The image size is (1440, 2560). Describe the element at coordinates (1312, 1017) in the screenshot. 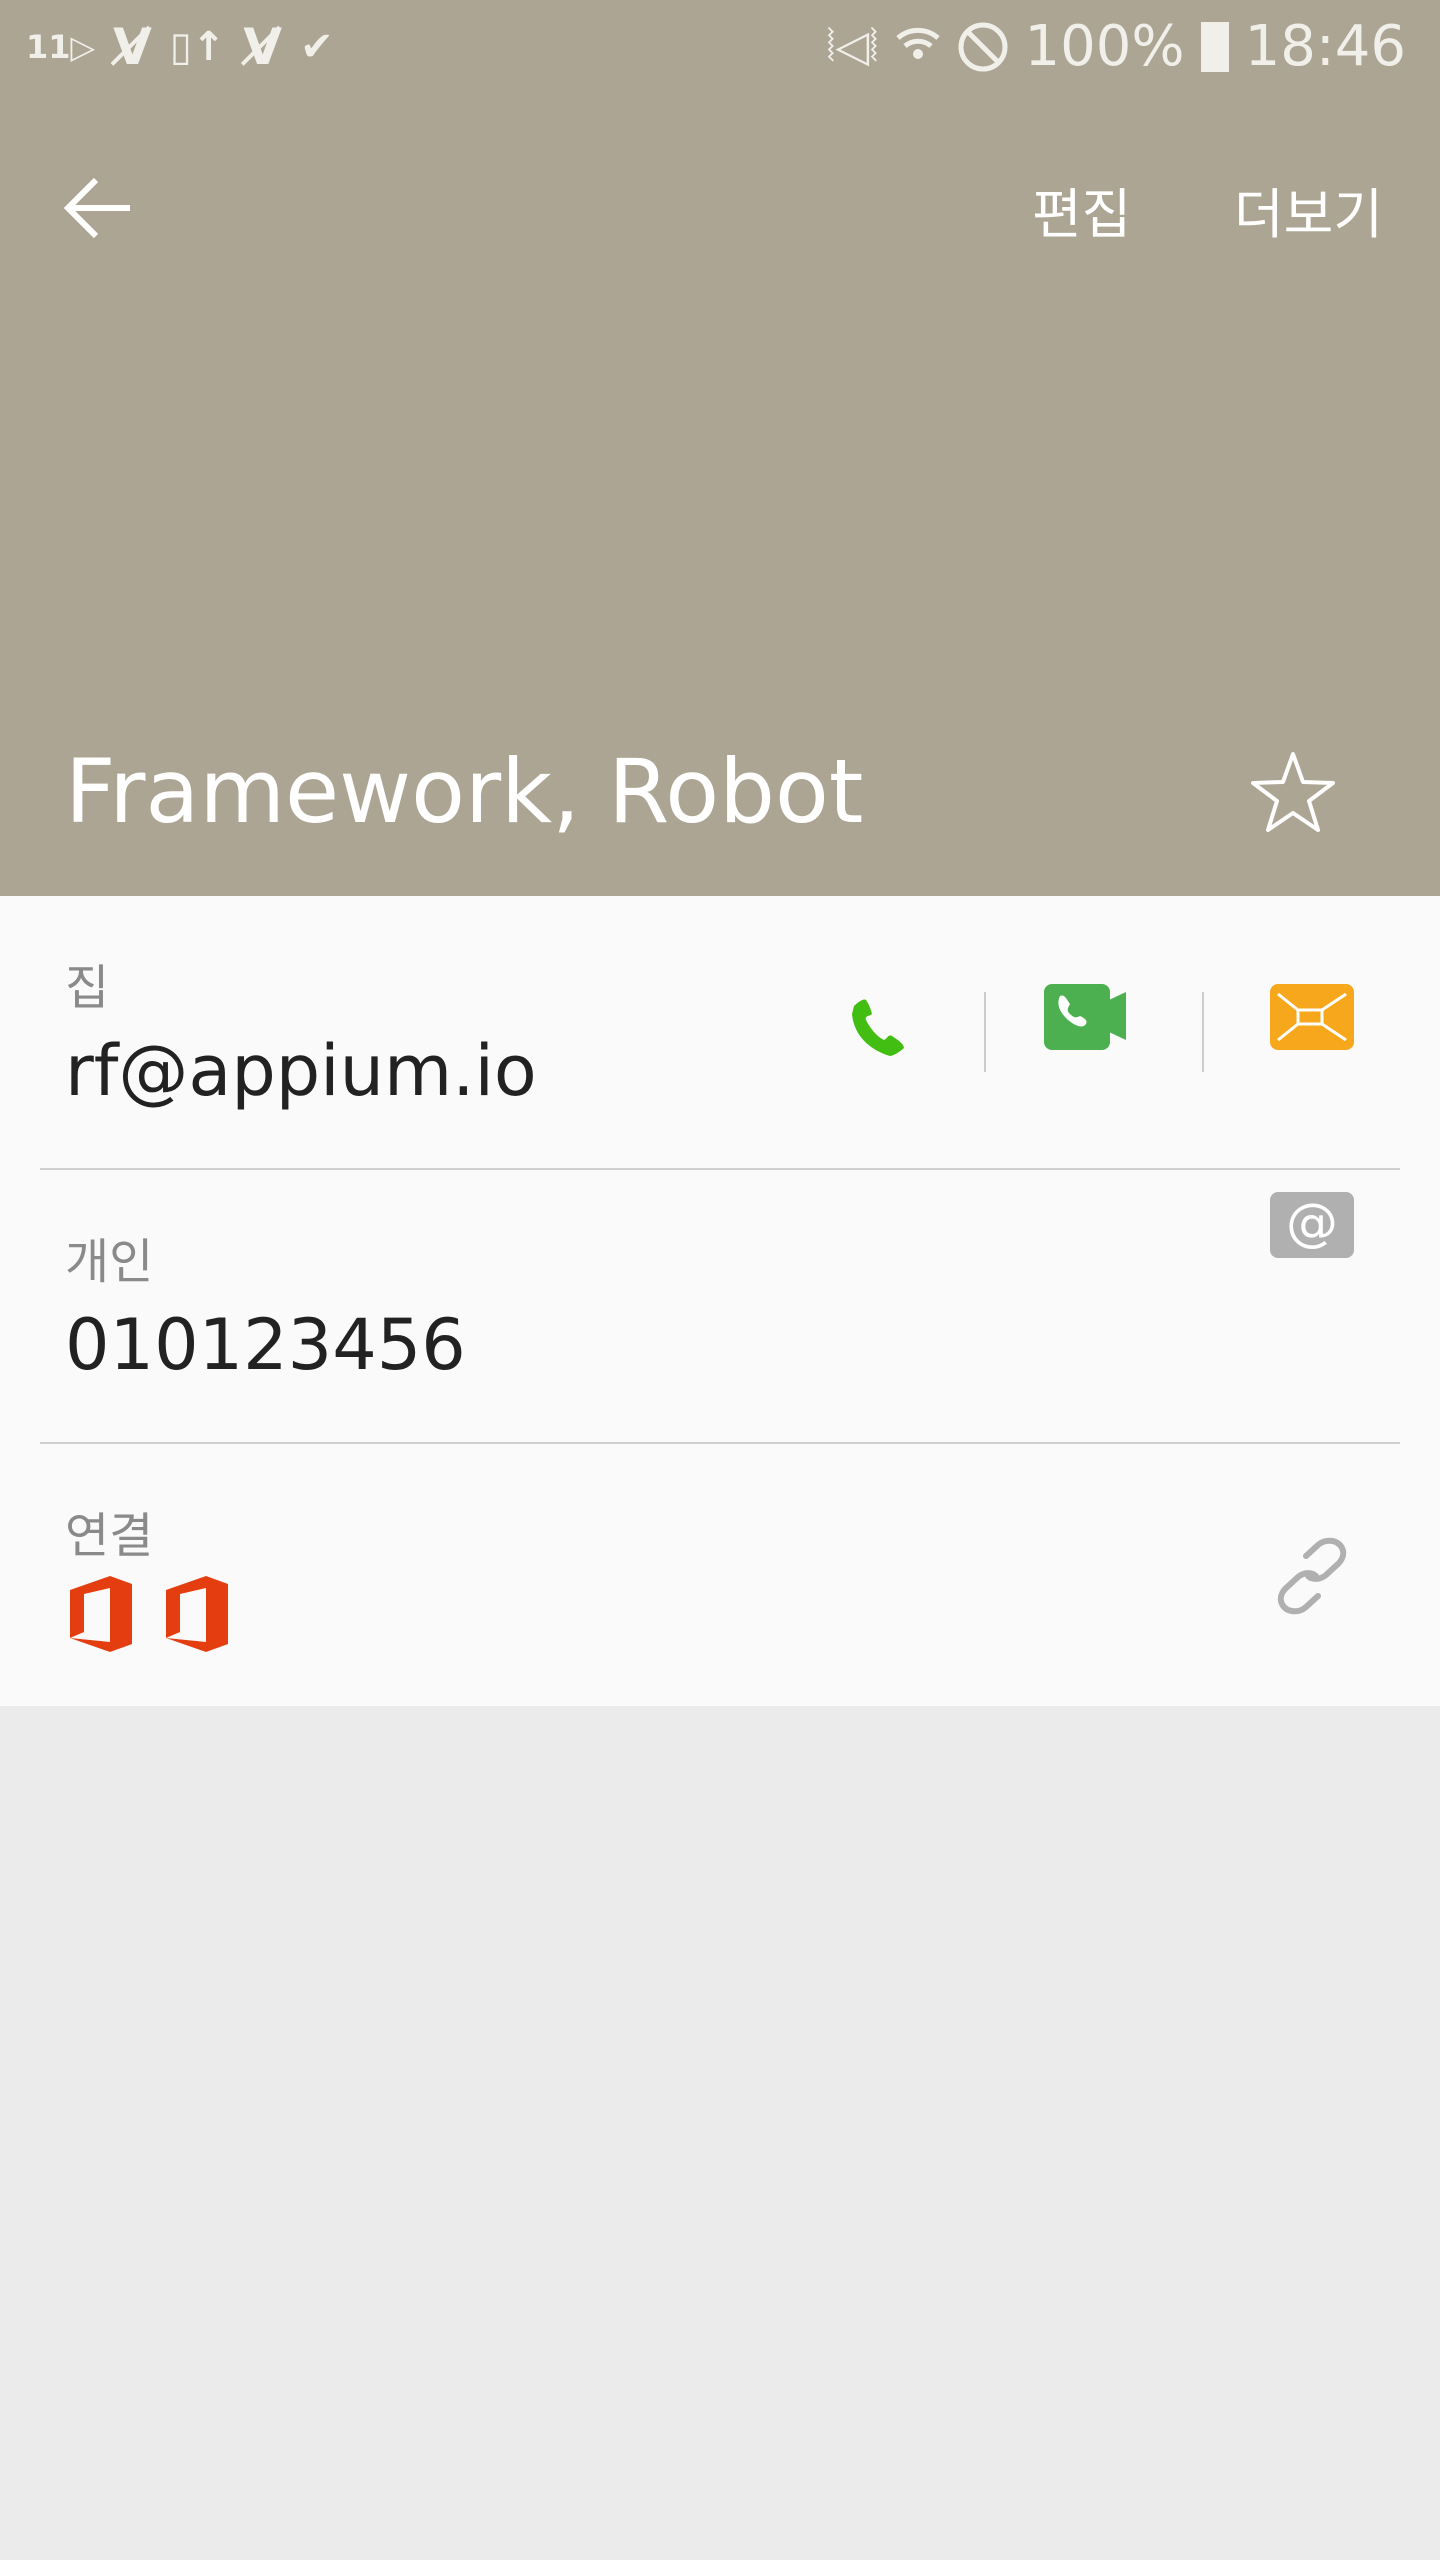

I see `message-icon` at that location.